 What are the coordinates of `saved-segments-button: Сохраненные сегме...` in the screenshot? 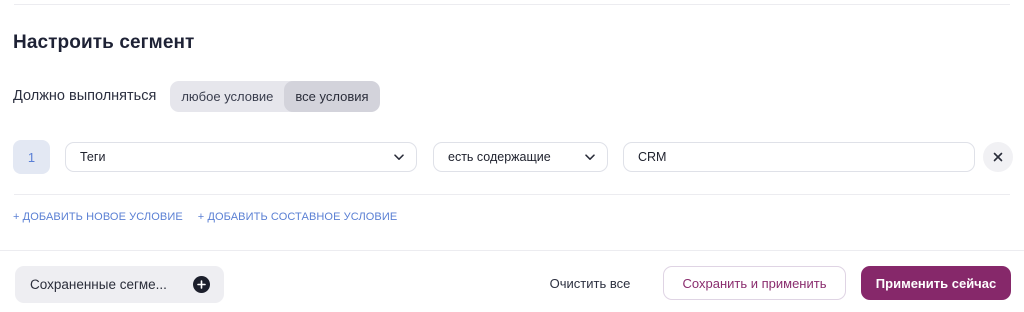 It's located at (119, 284).